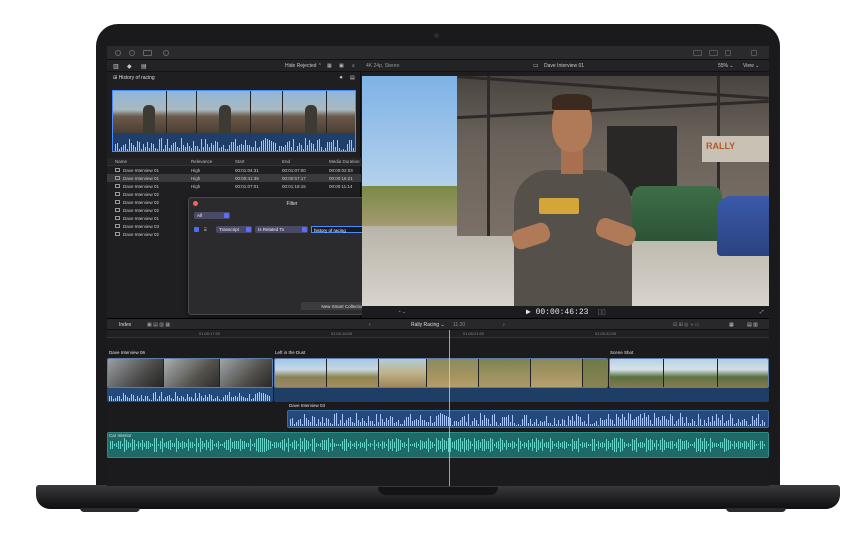  Describe the element at coordinates (344, 161) in the screenshot. I see `col-media-duration: Media Duration` at that location.